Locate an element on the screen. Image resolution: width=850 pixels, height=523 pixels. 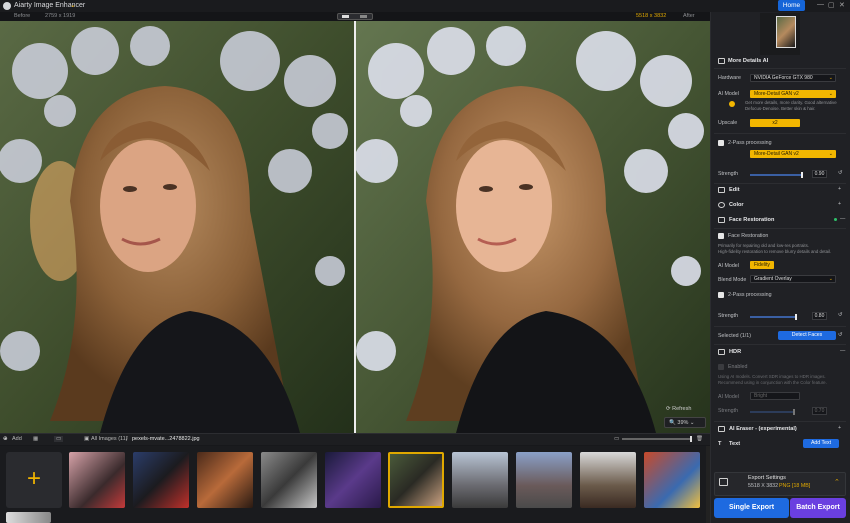
strength-value: 0.90 is located at coordinates (819, 174).